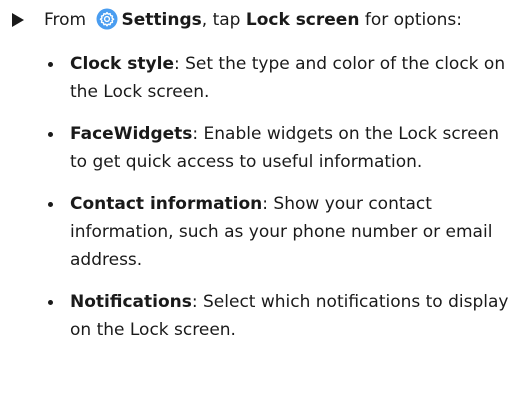  What do you see at coordinates (131, 134) in the screenshot?
I see `item-term: FaceWidgets` at bounding box center [131, 134].